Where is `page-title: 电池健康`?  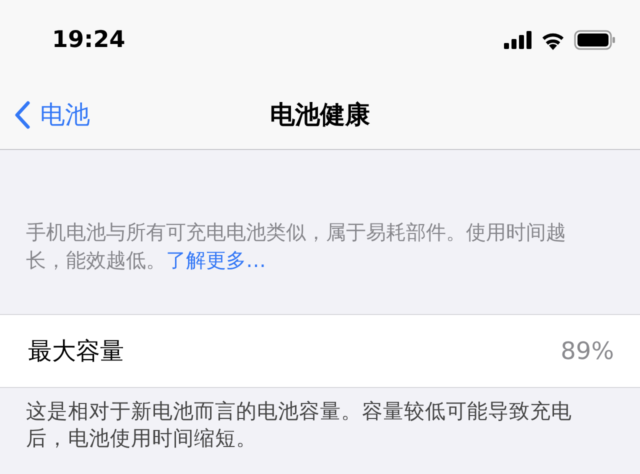 page-title: 电池健康 is located at coordinates (320, 115).